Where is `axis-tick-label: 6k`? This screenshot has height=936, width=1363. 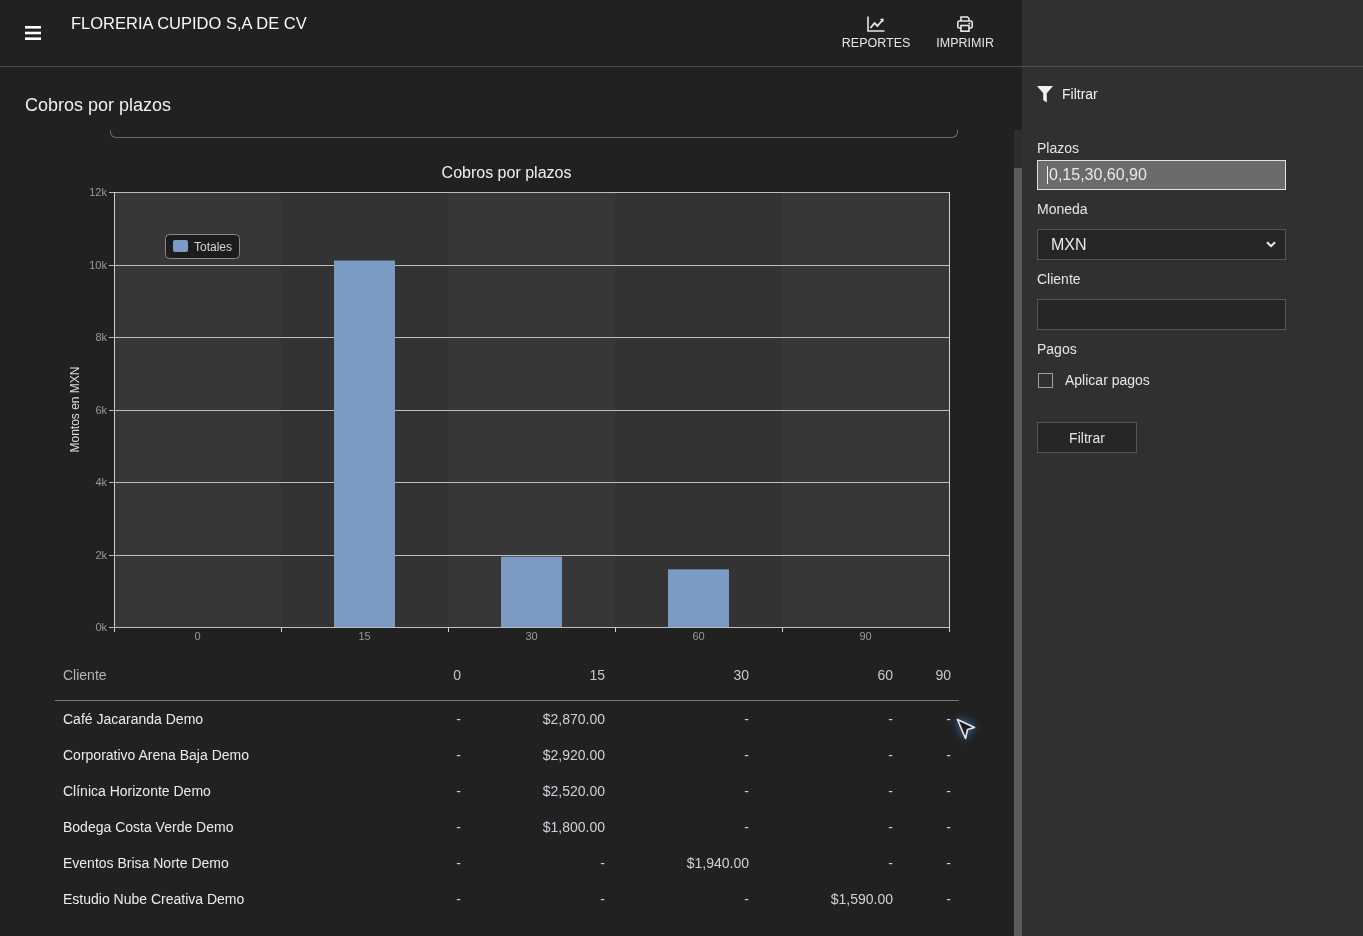
axis-tick-label: 6k is located at coordinates (101, 409).